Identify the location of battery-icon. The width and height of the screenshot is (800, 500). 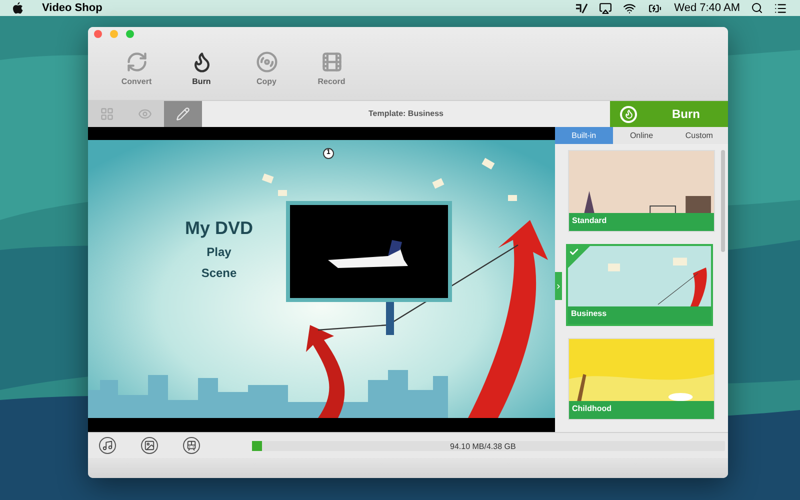
(655, 8).